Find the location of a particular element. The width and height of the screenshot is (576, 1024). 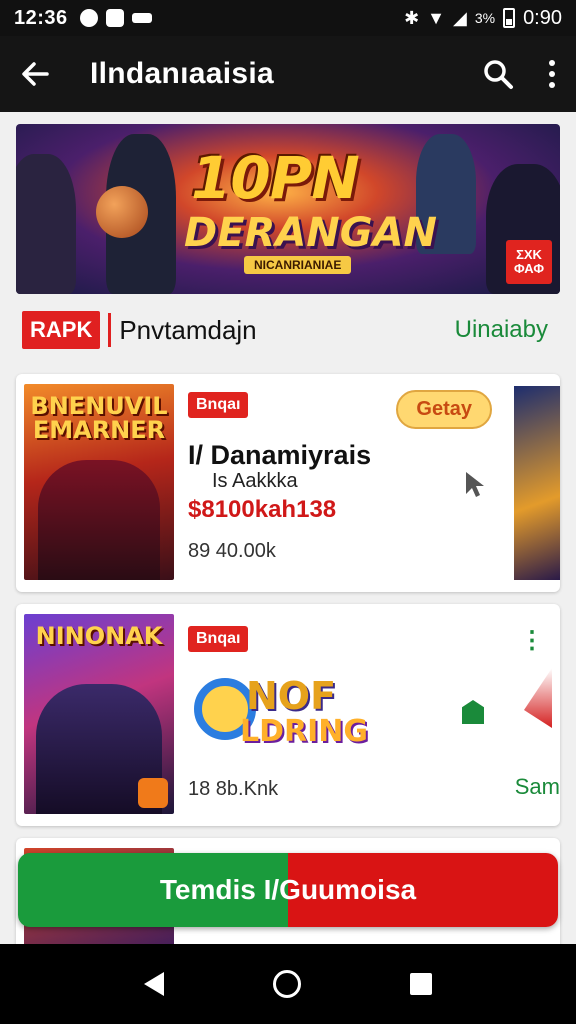

status-clock: 0:90 is located at coordinates (542, 17).